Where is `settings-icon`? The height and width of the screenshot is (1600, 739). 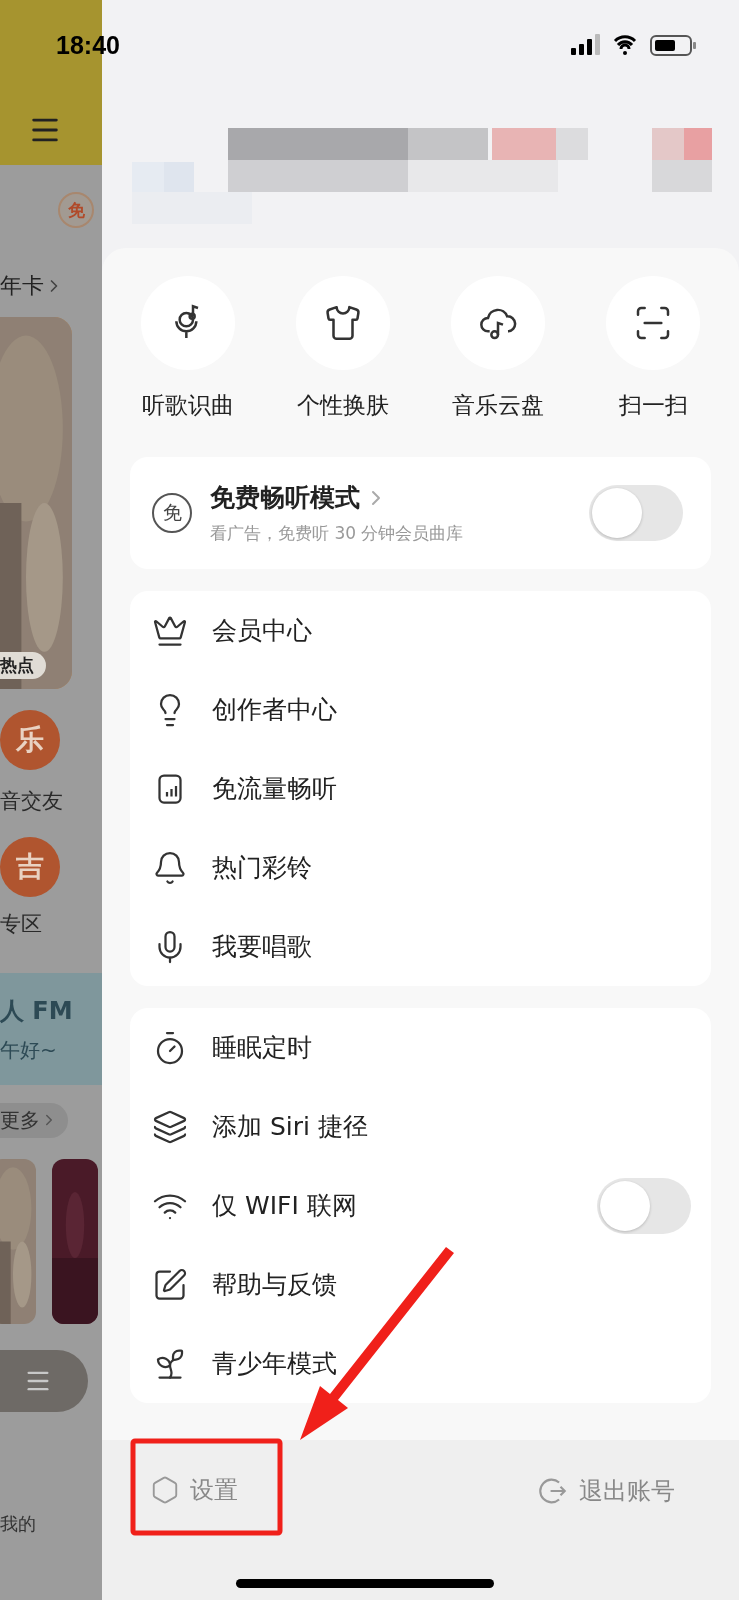 settings-icon is located at coordinates (165, 1490).